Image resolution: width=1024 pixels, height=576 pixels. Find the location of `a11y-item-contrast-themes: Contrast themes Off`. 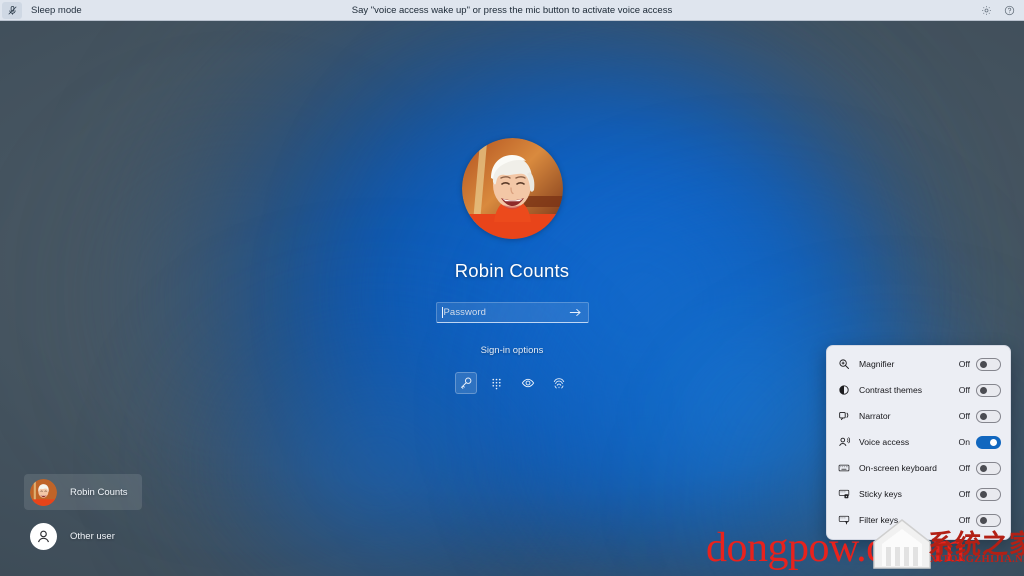

a11y-item-contrast-themes: Contrast themes Off is located at coordinates (918, 390).